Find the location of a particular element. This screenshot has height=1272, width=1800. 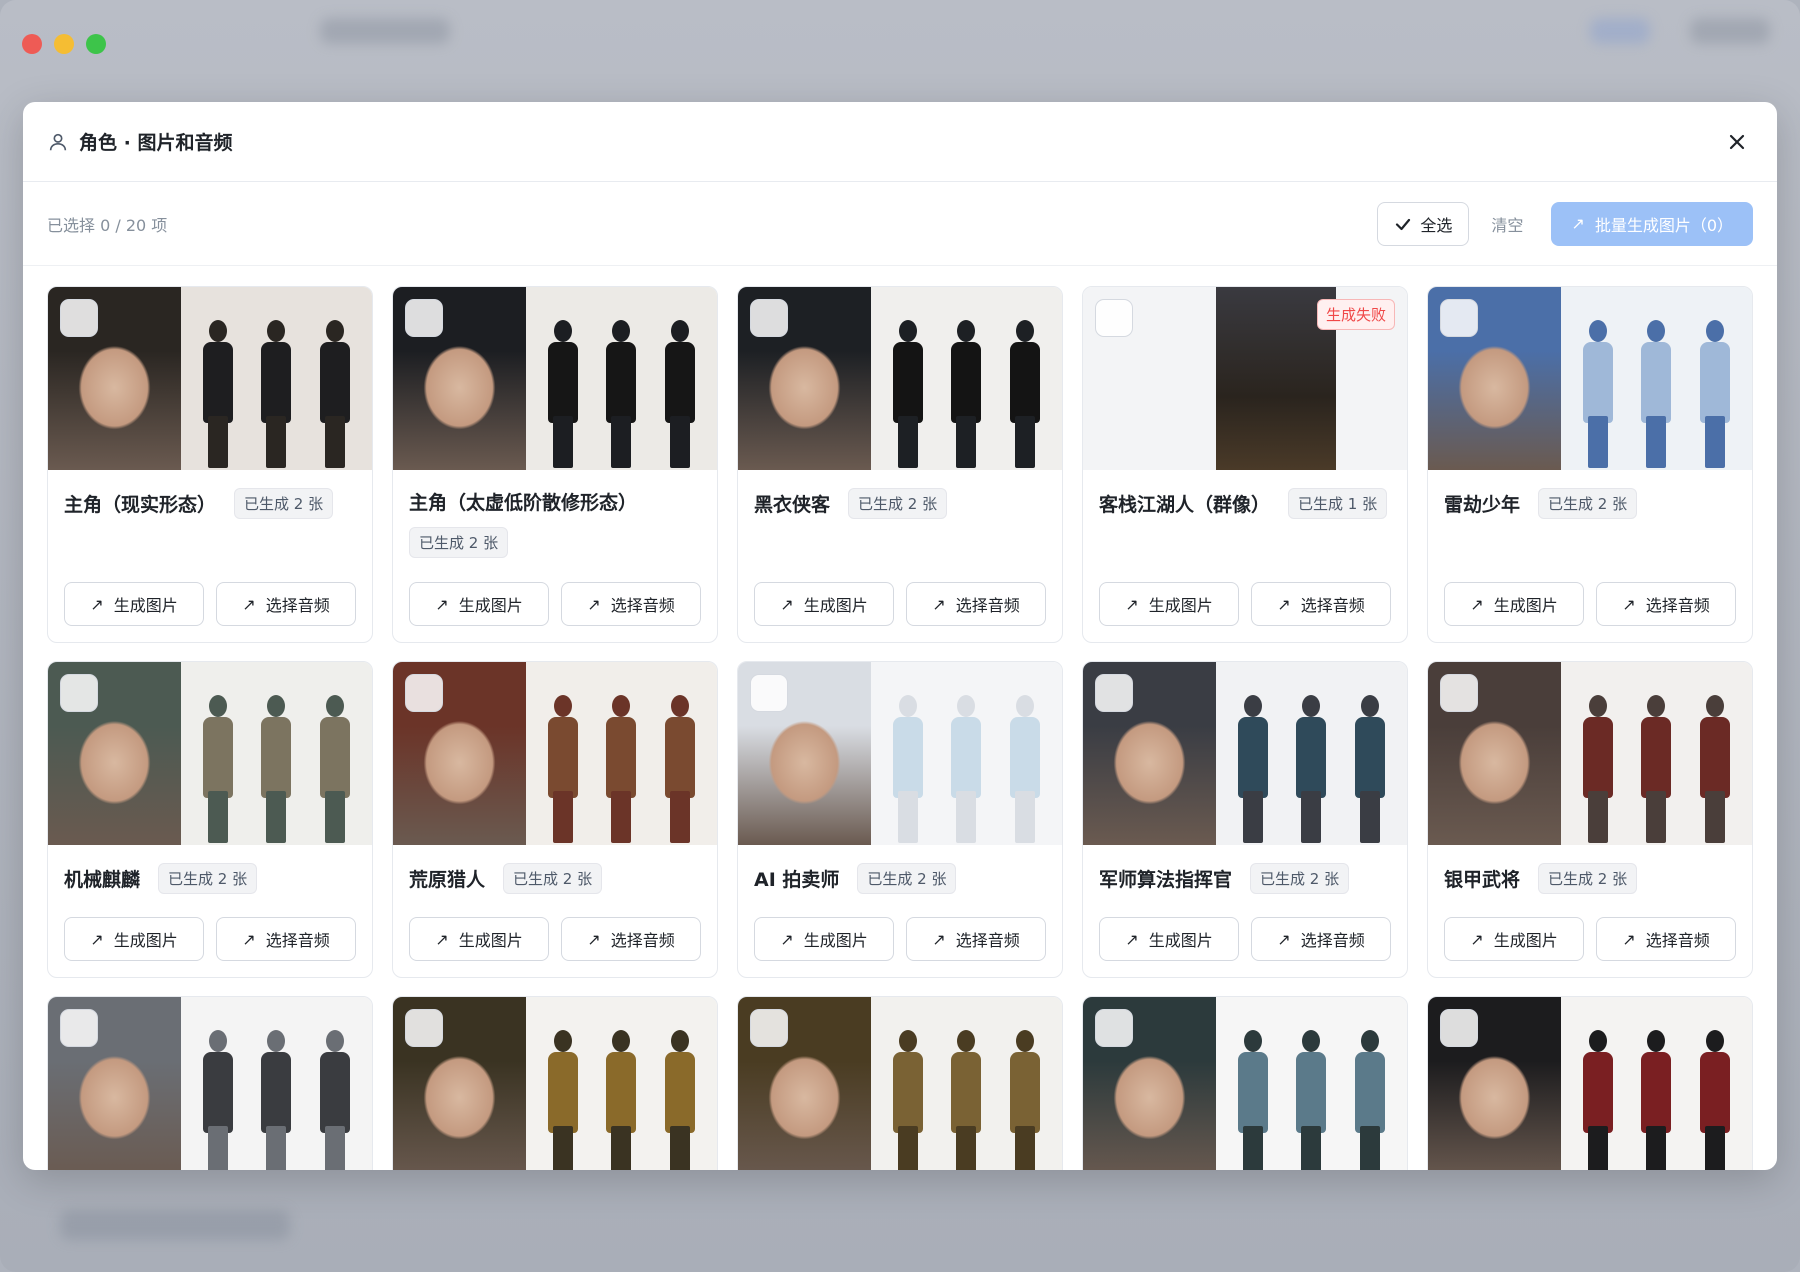

character-card: 银甲武将 已生成 2 张 ↗ 生成图片 ↗ 选择音频 is located at coordinates (1590, 819).